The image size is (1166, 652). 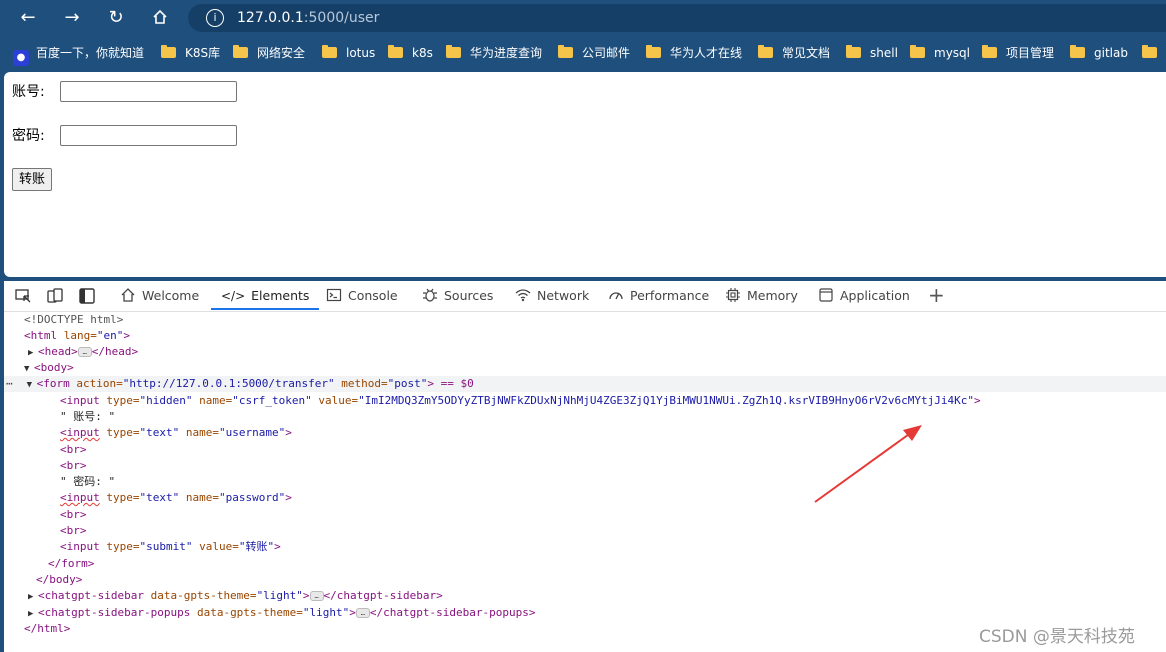 What do you see at coordinates (585, 368) in the screenshot?
I see `dom-node: ▼ <body>` at bounding box center [585, 368].